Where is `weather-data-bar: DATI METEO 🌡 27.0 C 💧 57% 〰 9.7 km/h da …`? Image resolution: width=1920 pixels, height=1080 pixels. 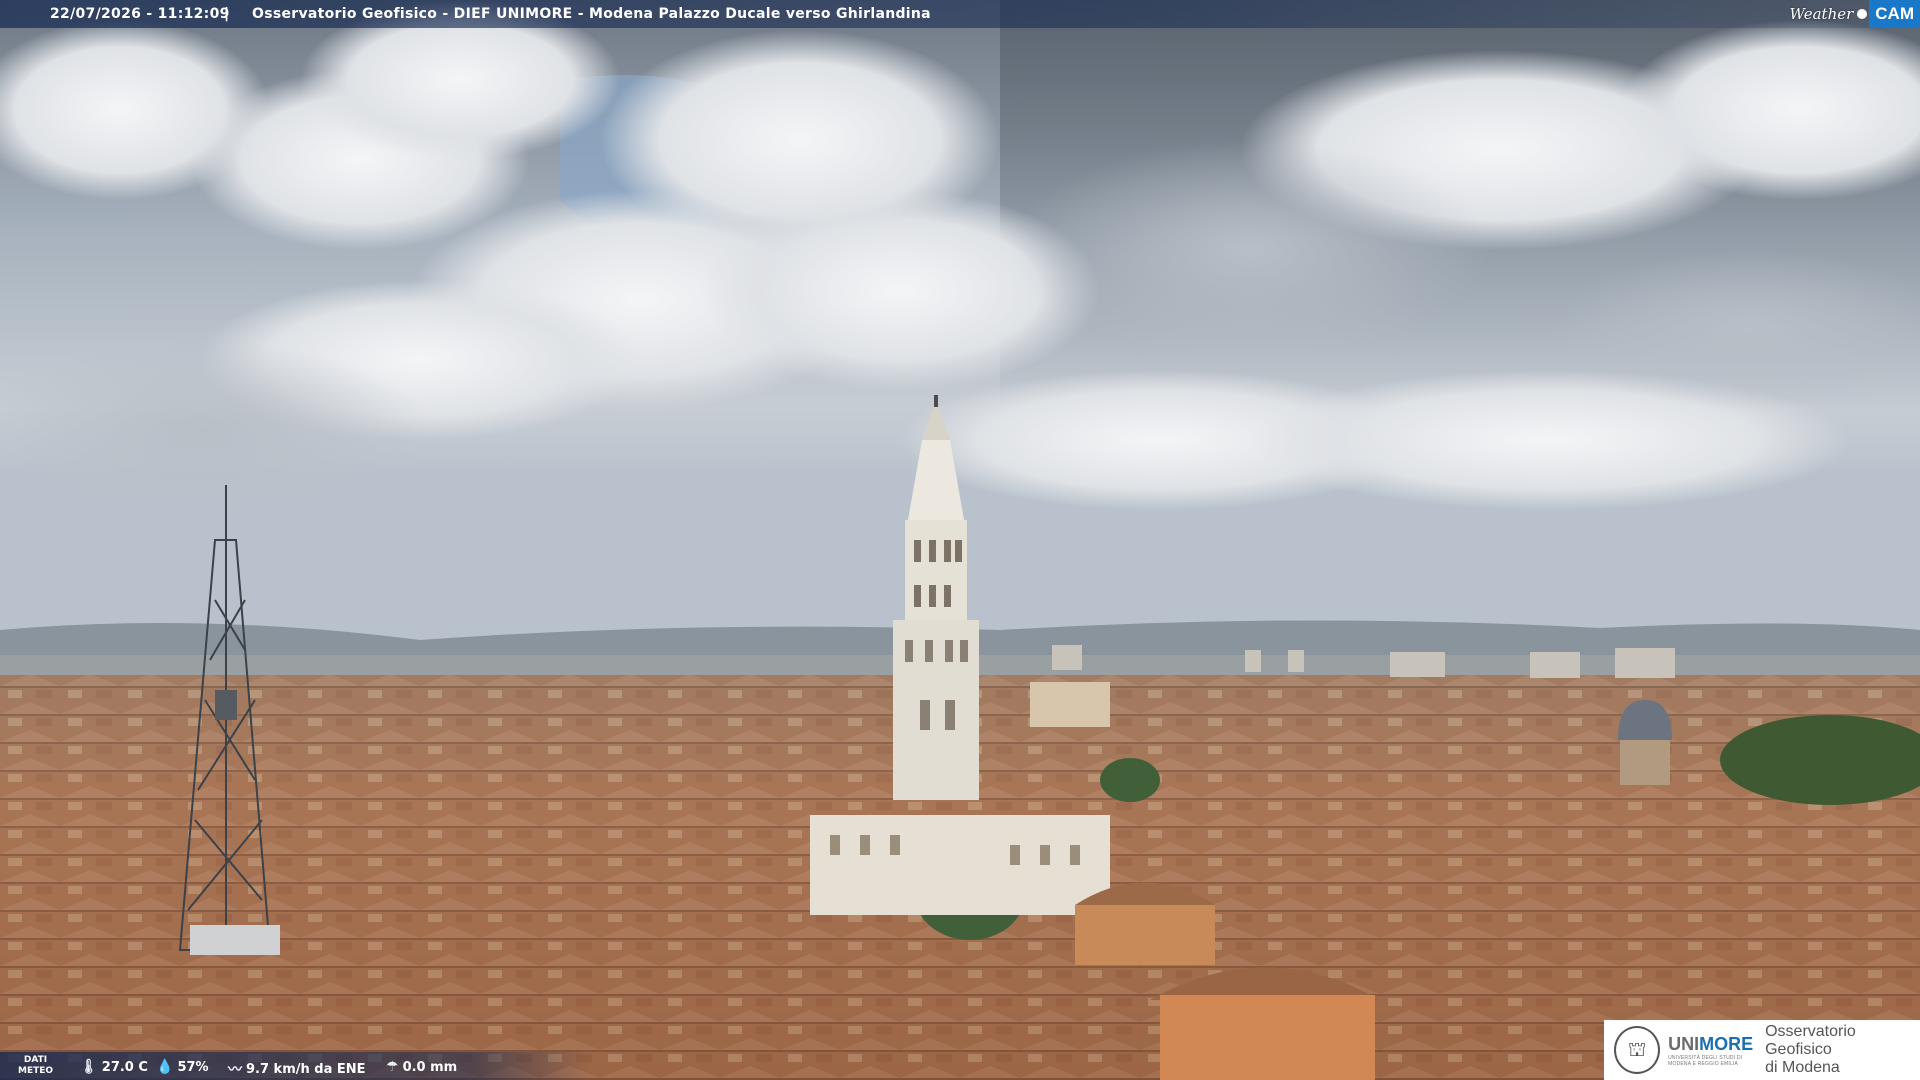
weather-data-bar: DATI METEO 🌡 27.0 C 💧 57% 〰 9.7 km/h da … is located at coordinates (295, 1066).